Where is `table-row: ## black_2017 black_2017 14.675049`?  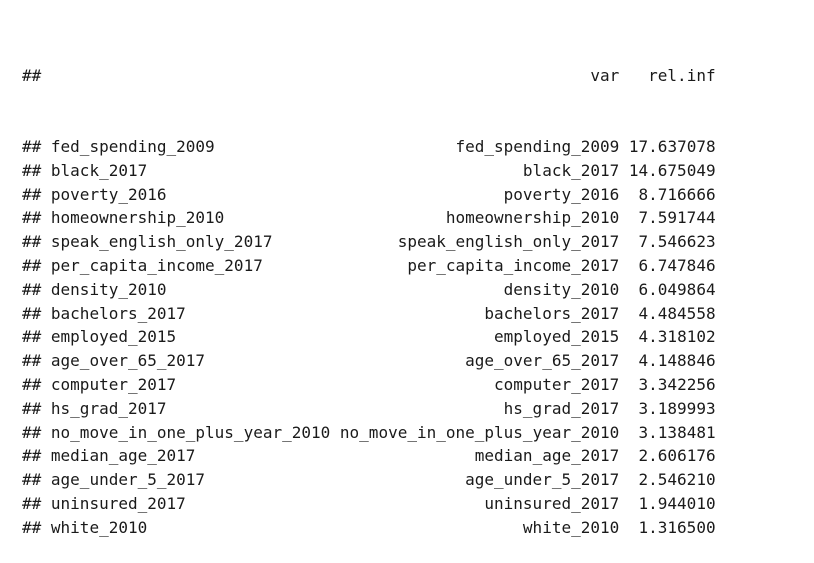 table-row: ## black_2017 black_2017 14.675049 is located at coordinates (369, 171).